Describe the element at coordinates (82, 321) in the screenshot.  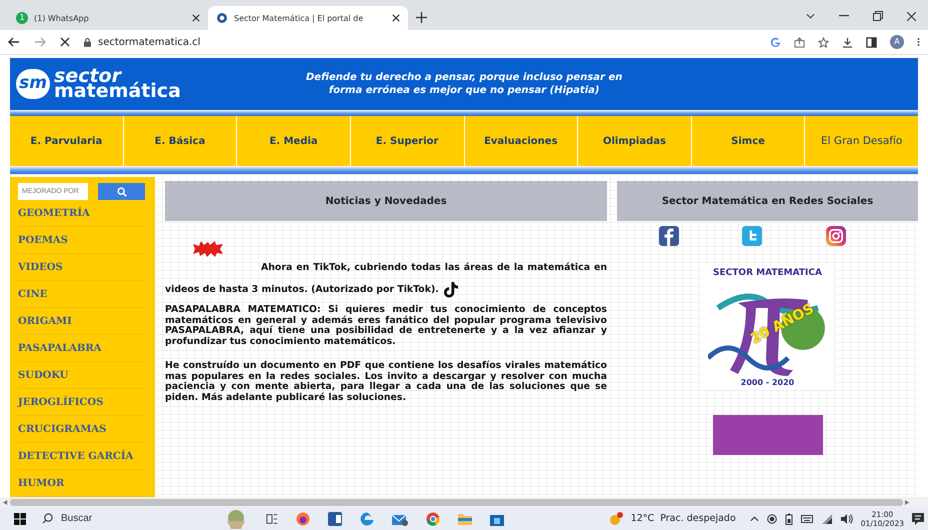
I see `sidebar-link: ORIGAMI` at that location.